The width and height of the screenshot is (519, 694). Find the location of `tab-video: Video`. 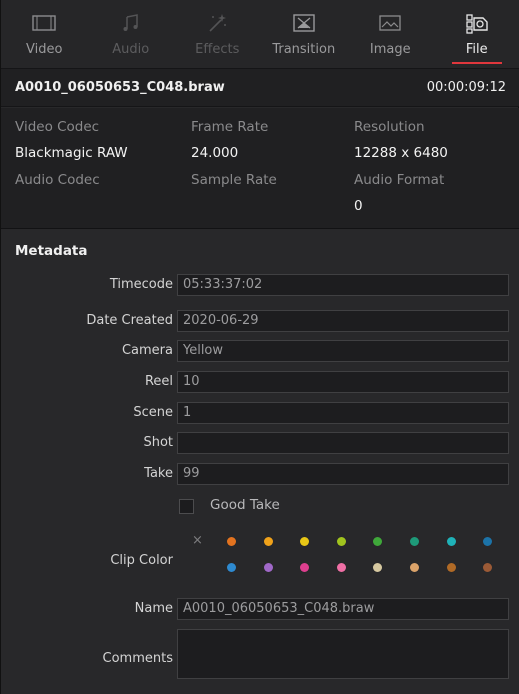

tab-video: Video is located at coordinates (44, 34).